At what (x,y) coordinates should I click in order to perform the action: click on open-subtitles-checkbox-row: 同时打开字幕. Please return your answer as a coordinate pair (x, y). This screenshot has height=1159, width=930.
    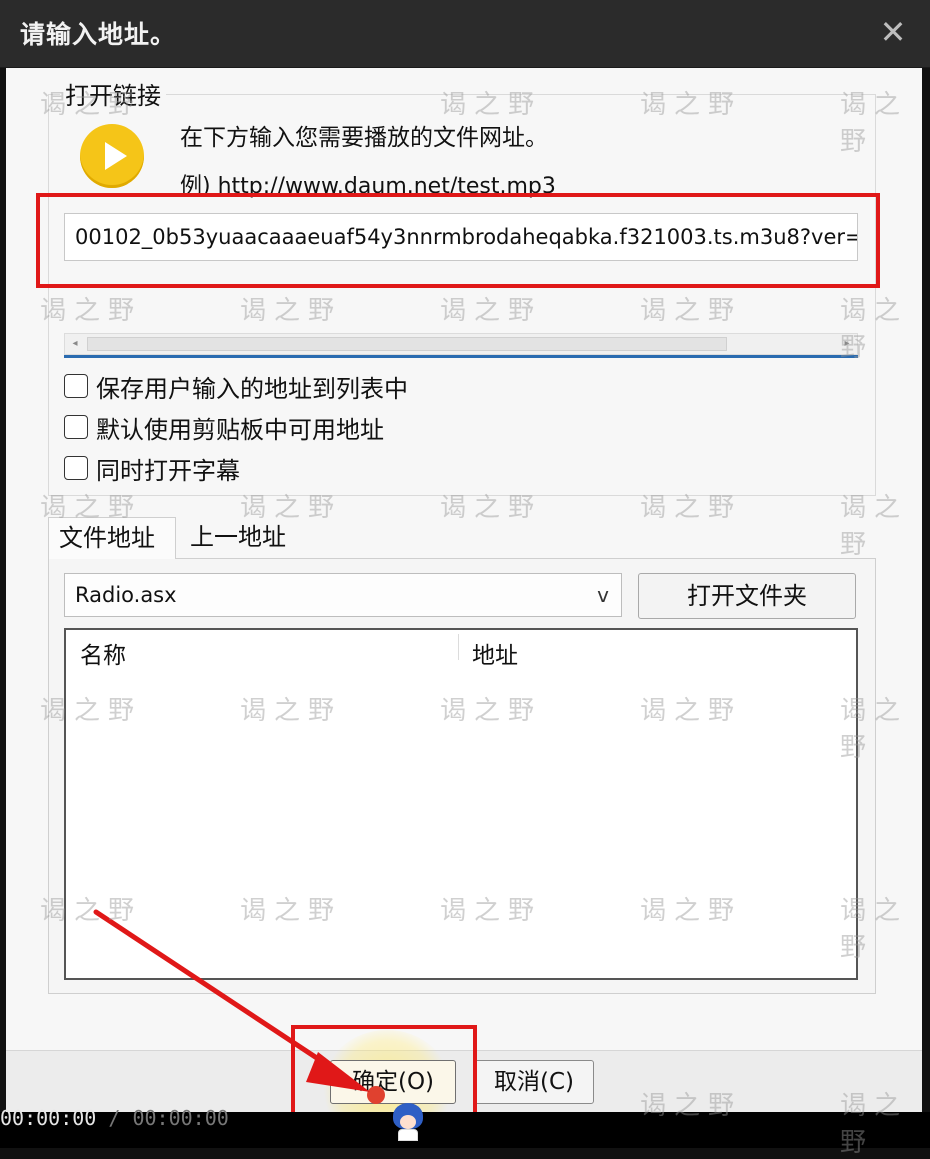
    Looking at the image, I should click on (152, 468).